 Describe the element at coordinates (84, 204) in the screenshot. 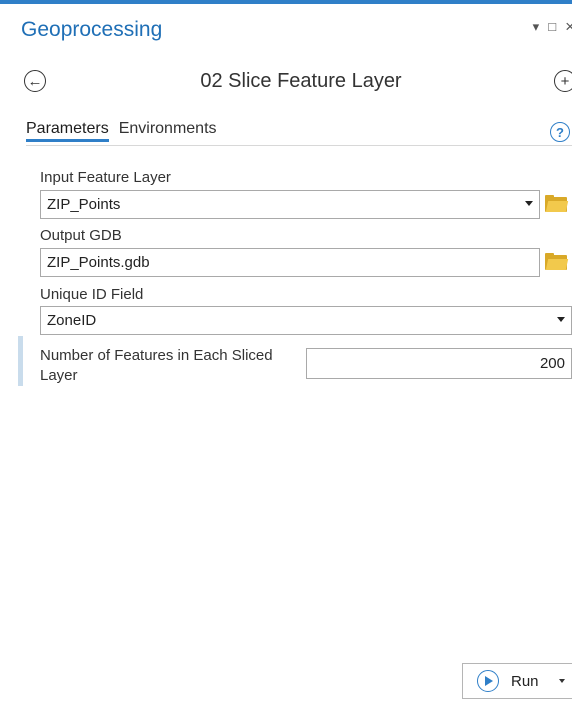

I see `input-layer-value: ZIP_Points` at that location.